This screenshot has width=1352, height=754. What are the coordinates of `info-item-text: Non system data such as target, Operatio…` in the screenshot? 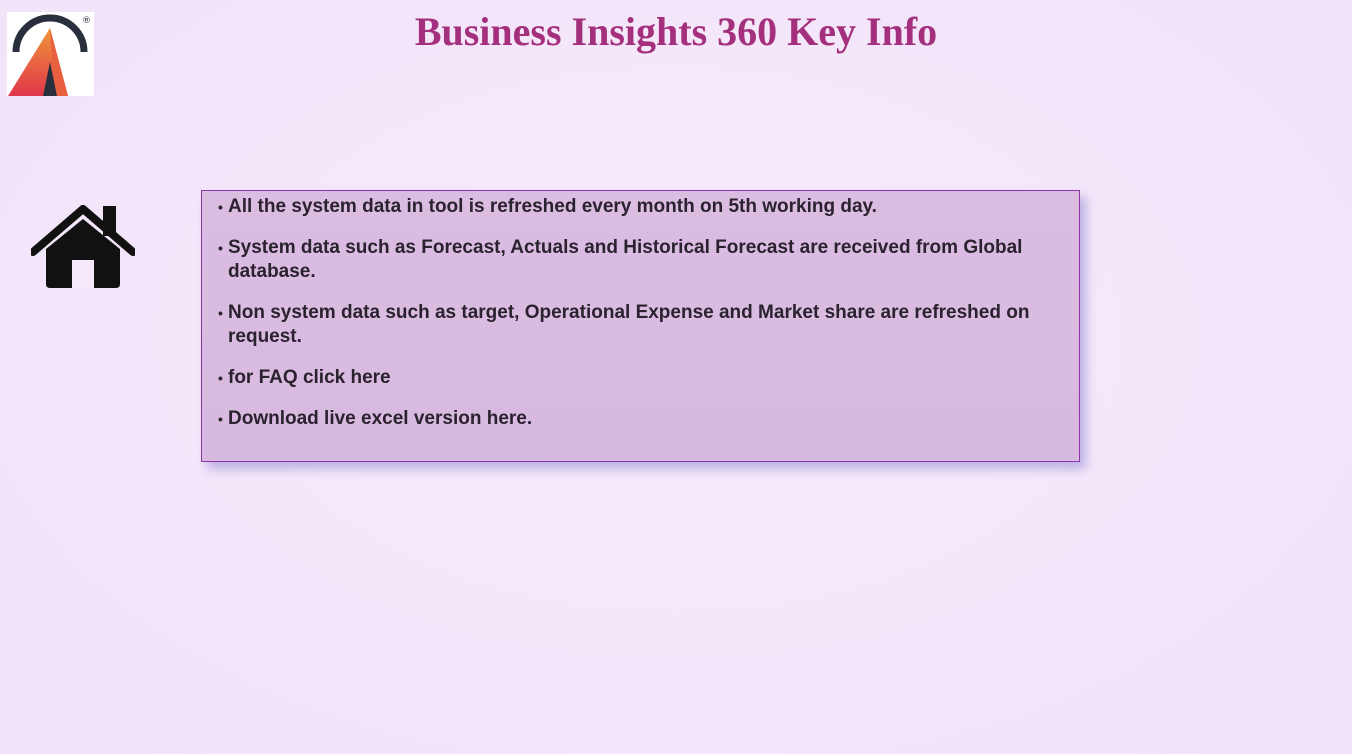 It's located at (629, 324).